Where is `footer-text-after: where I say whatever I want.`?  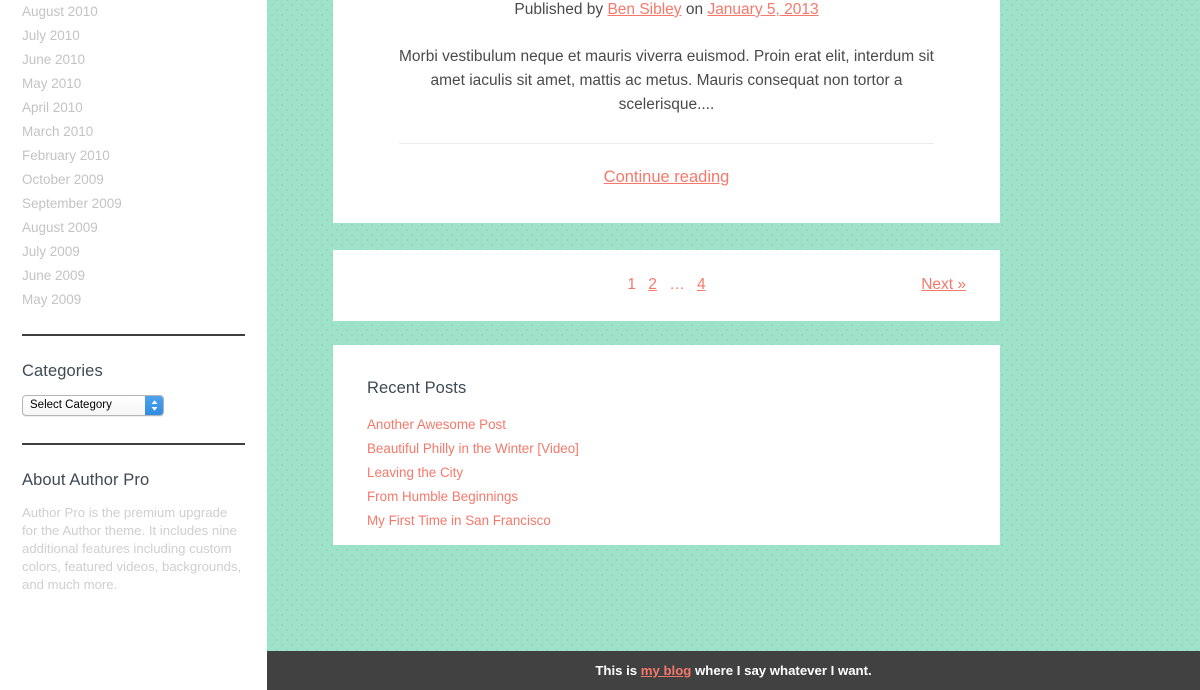
footer-text-after: where I say whatever I want. is located at coordinates (783, 670).